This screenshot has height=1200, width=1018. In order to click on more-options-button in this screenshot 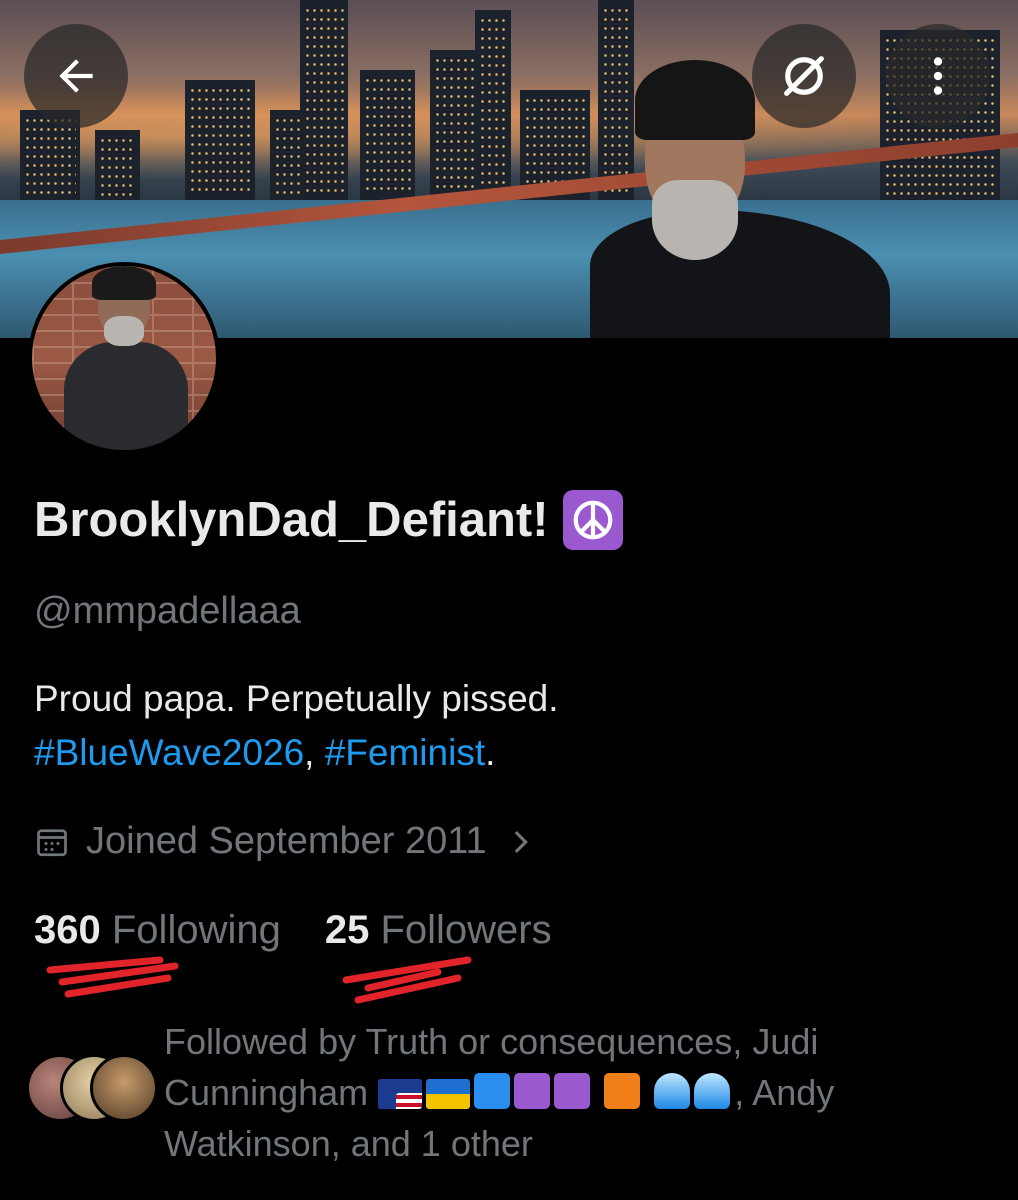, I will do `click(938, 76)`.